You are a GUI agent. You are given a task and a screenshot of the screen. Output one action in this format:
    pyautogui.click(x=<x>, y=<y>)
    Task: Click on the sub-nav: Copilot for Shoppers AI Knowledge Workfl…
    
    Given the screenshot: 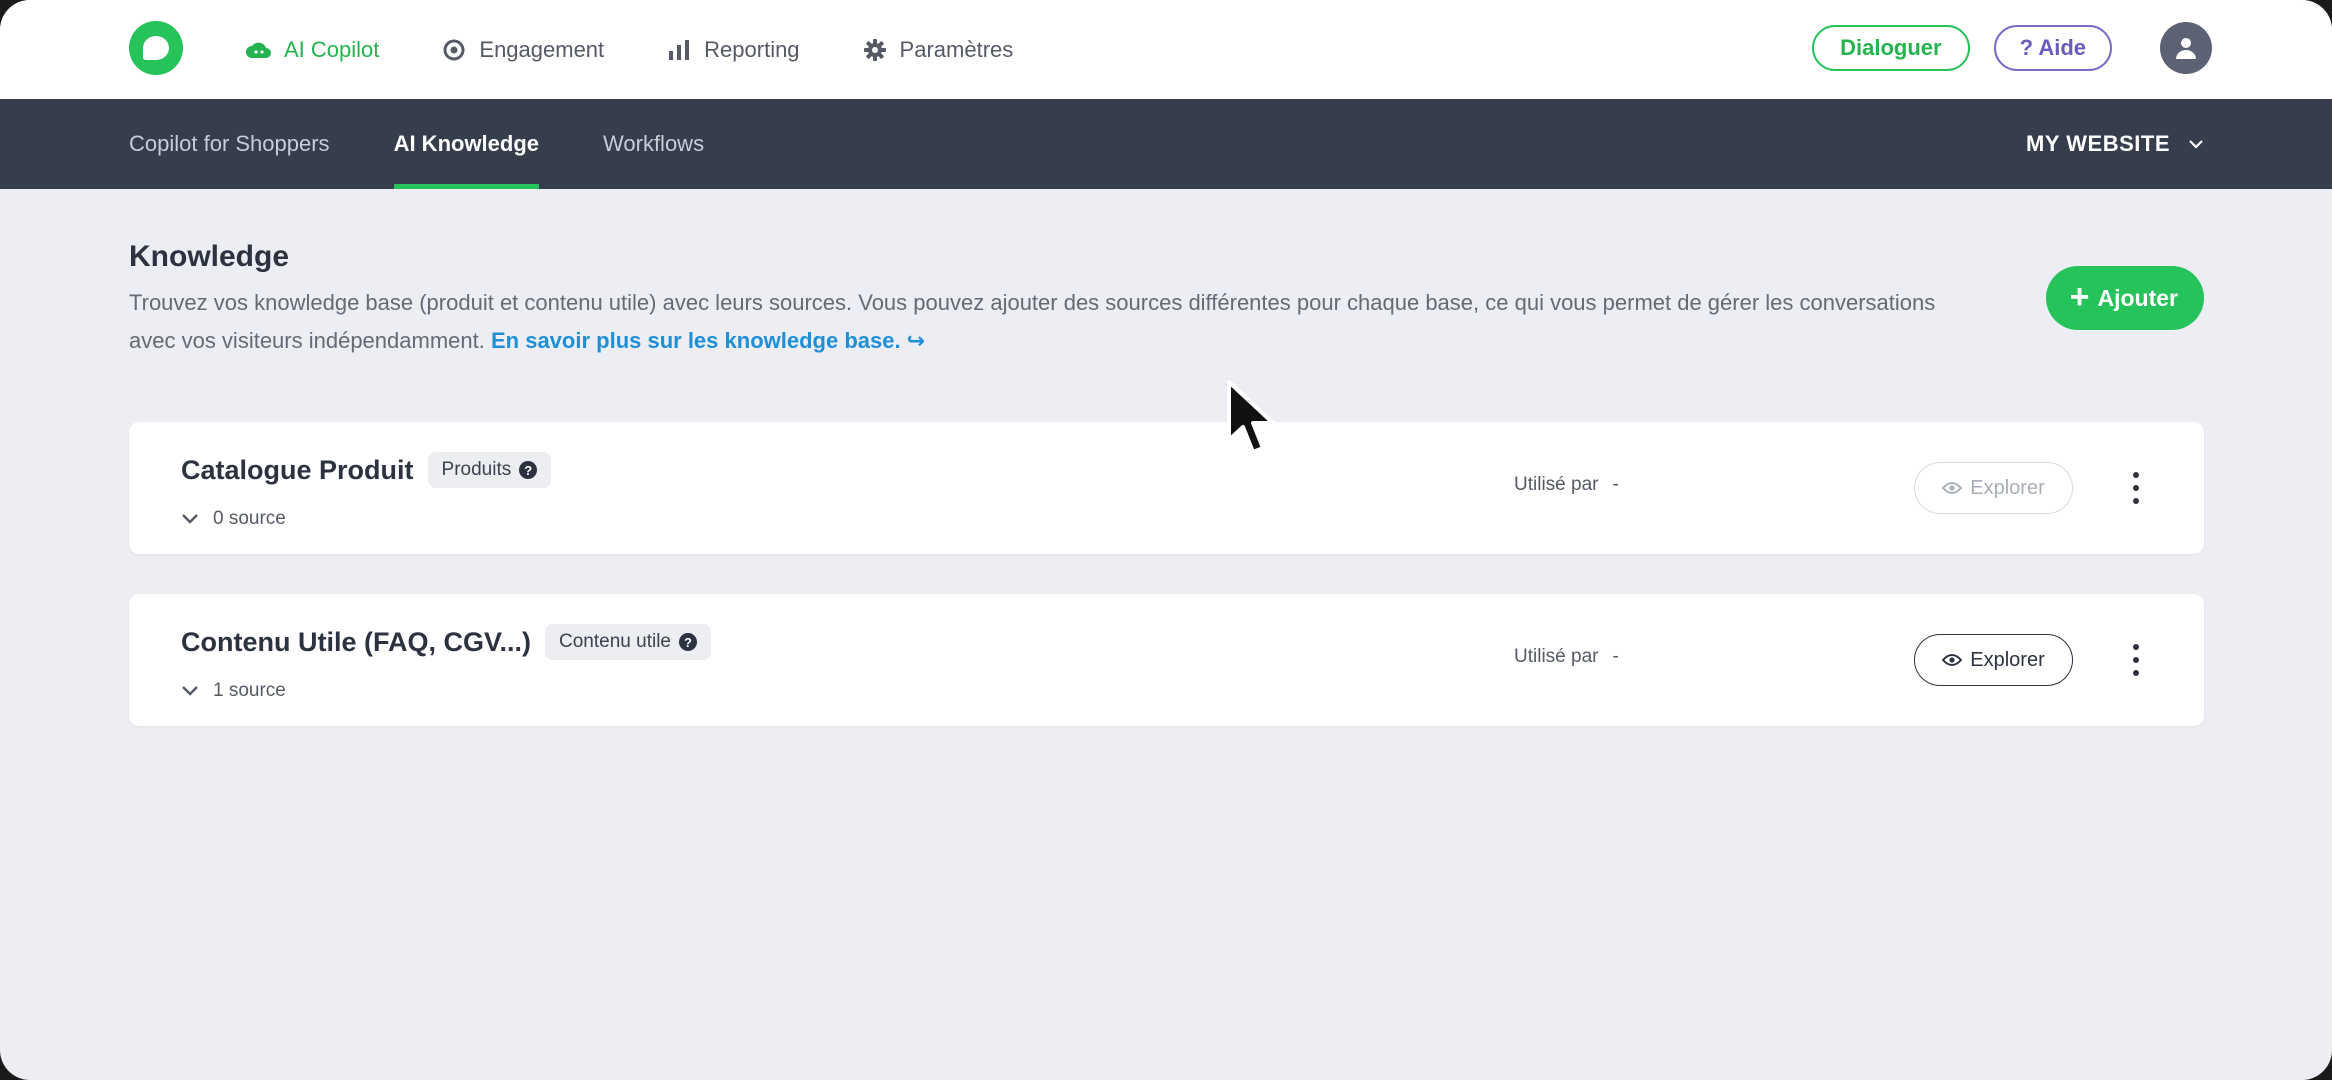 What is the action you would take?
    pyautogui.click(x=1166, y=144)
    